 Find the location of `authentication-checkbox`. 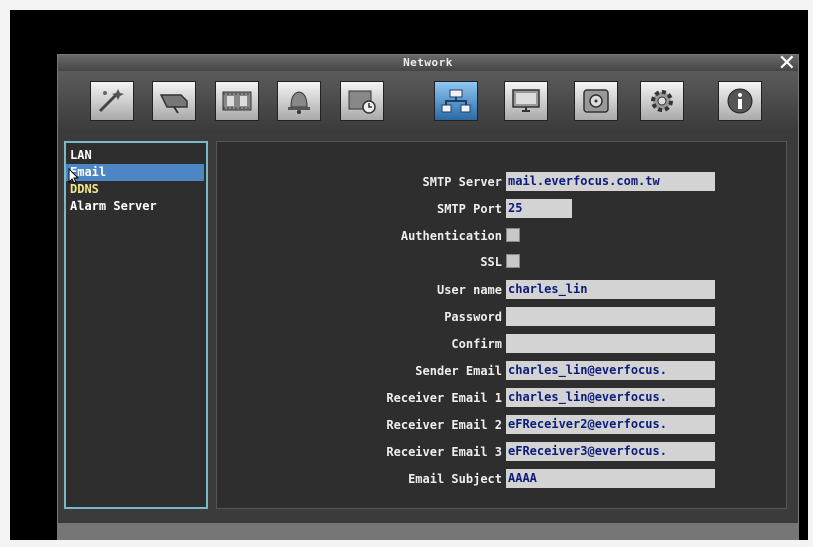

authentication-checkbox is located at coordinates (513, 235).